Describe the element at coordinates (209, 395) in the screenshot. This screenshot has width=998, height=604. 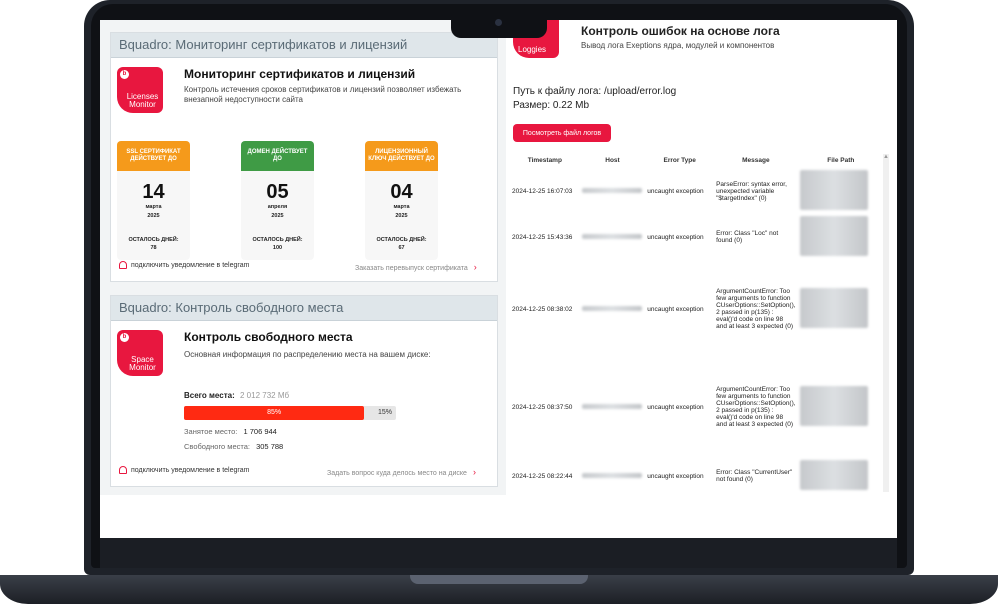
I see `total-space-label: Всего места:` at that location.